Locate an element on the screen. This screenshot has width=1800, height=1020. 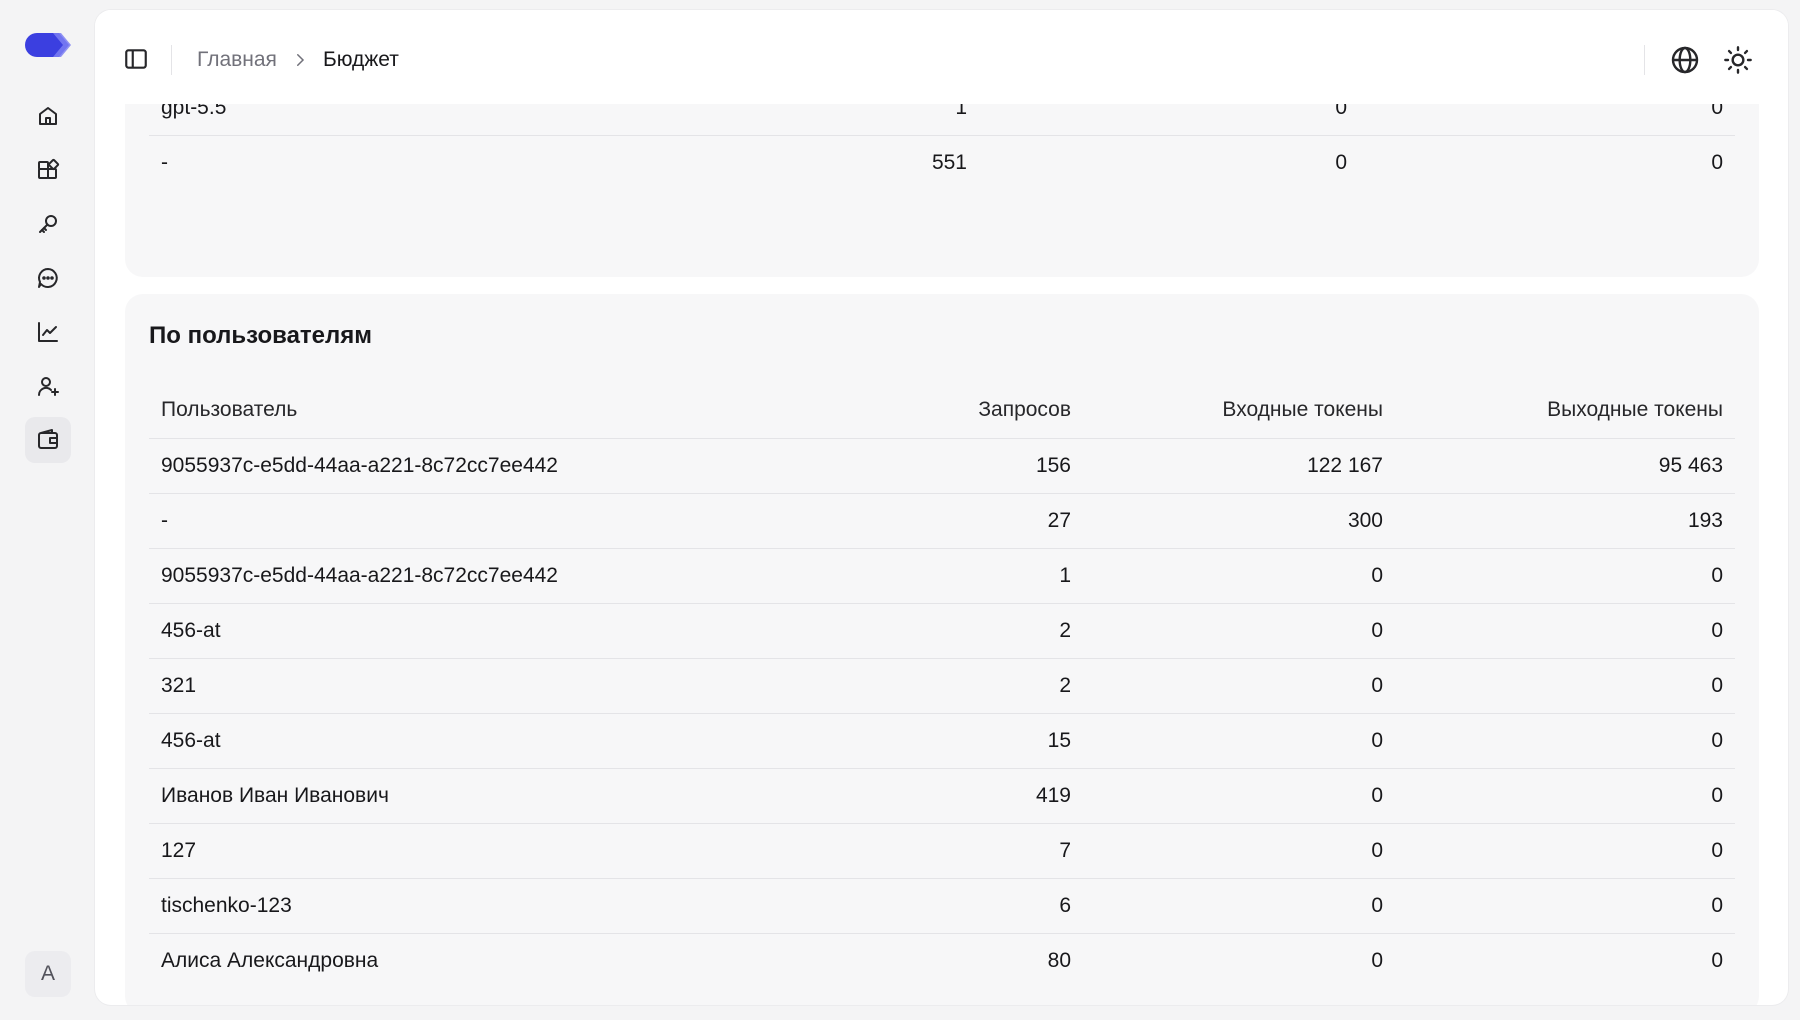
breadcrumb-home: Главная is located at coordinates (237, 60).